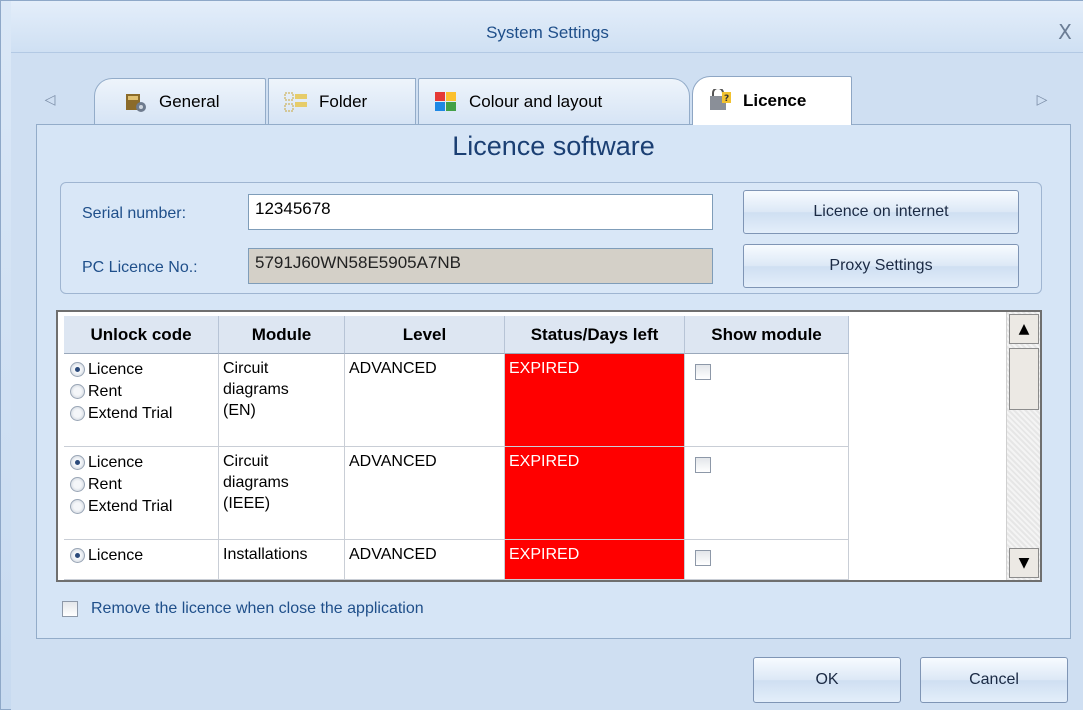 Image resolution: width=1083 pixels, height=710 pixels. I want to click on remove-licence-checkbox, so click(70, 609).